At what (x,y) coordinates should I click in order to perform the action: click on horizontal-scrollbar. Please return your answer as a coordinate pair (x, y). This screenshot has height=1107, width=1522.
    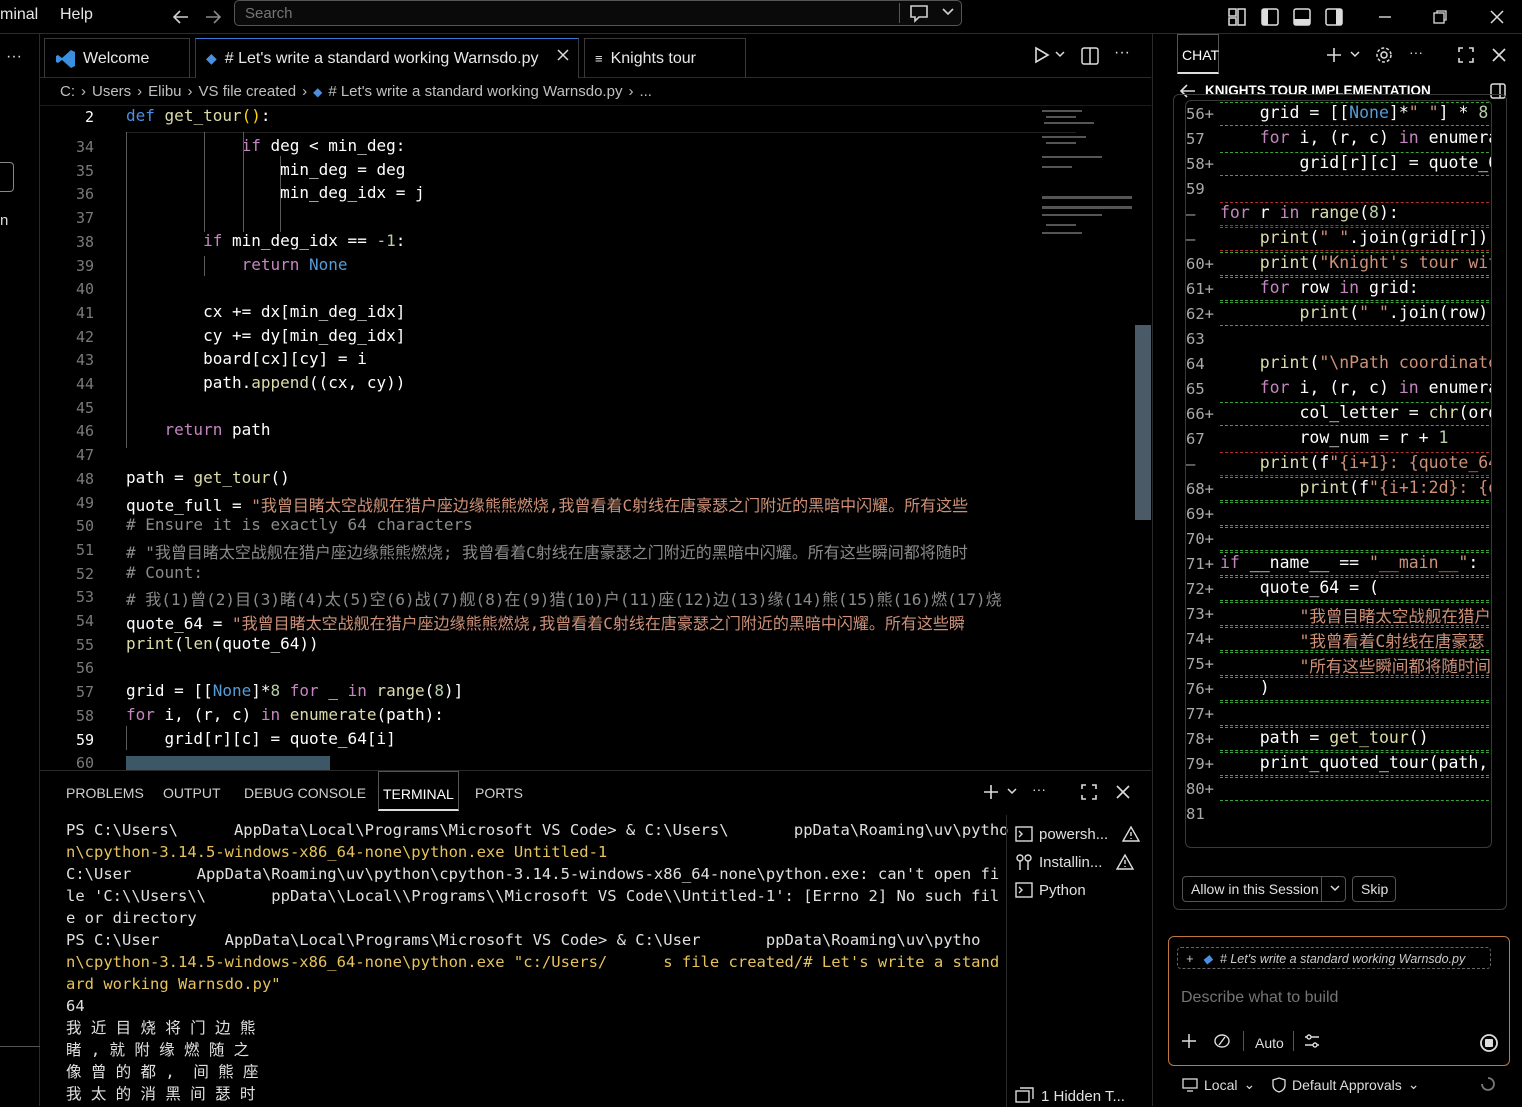
    Looking at the image, I should click on (228, 763).